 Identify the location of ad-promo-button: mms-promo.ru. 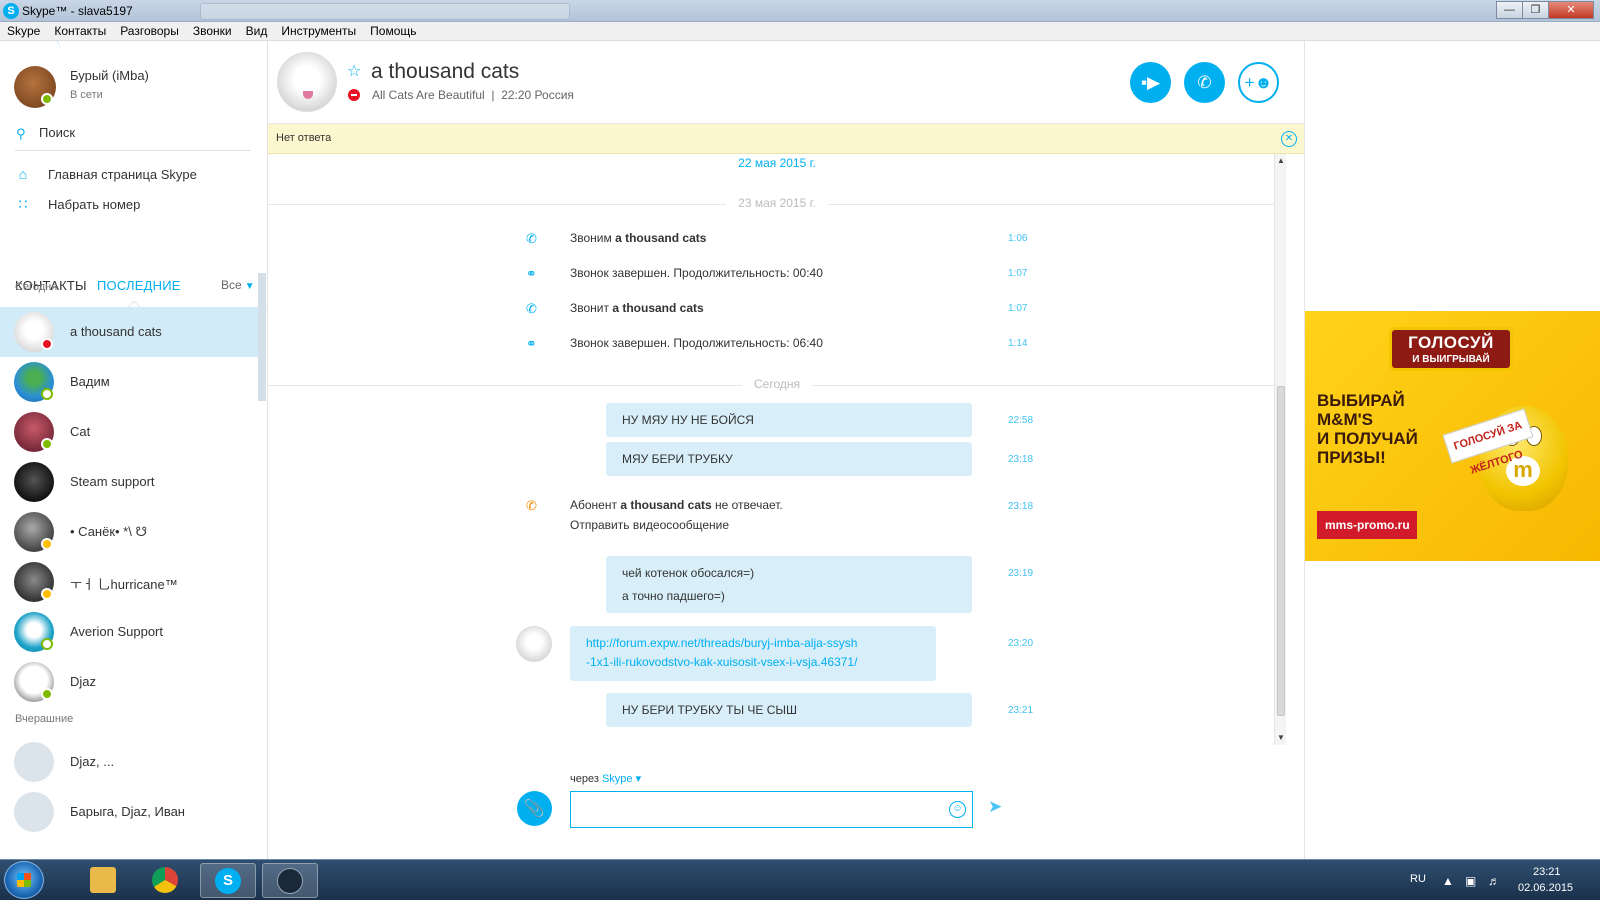
(1367, 525).